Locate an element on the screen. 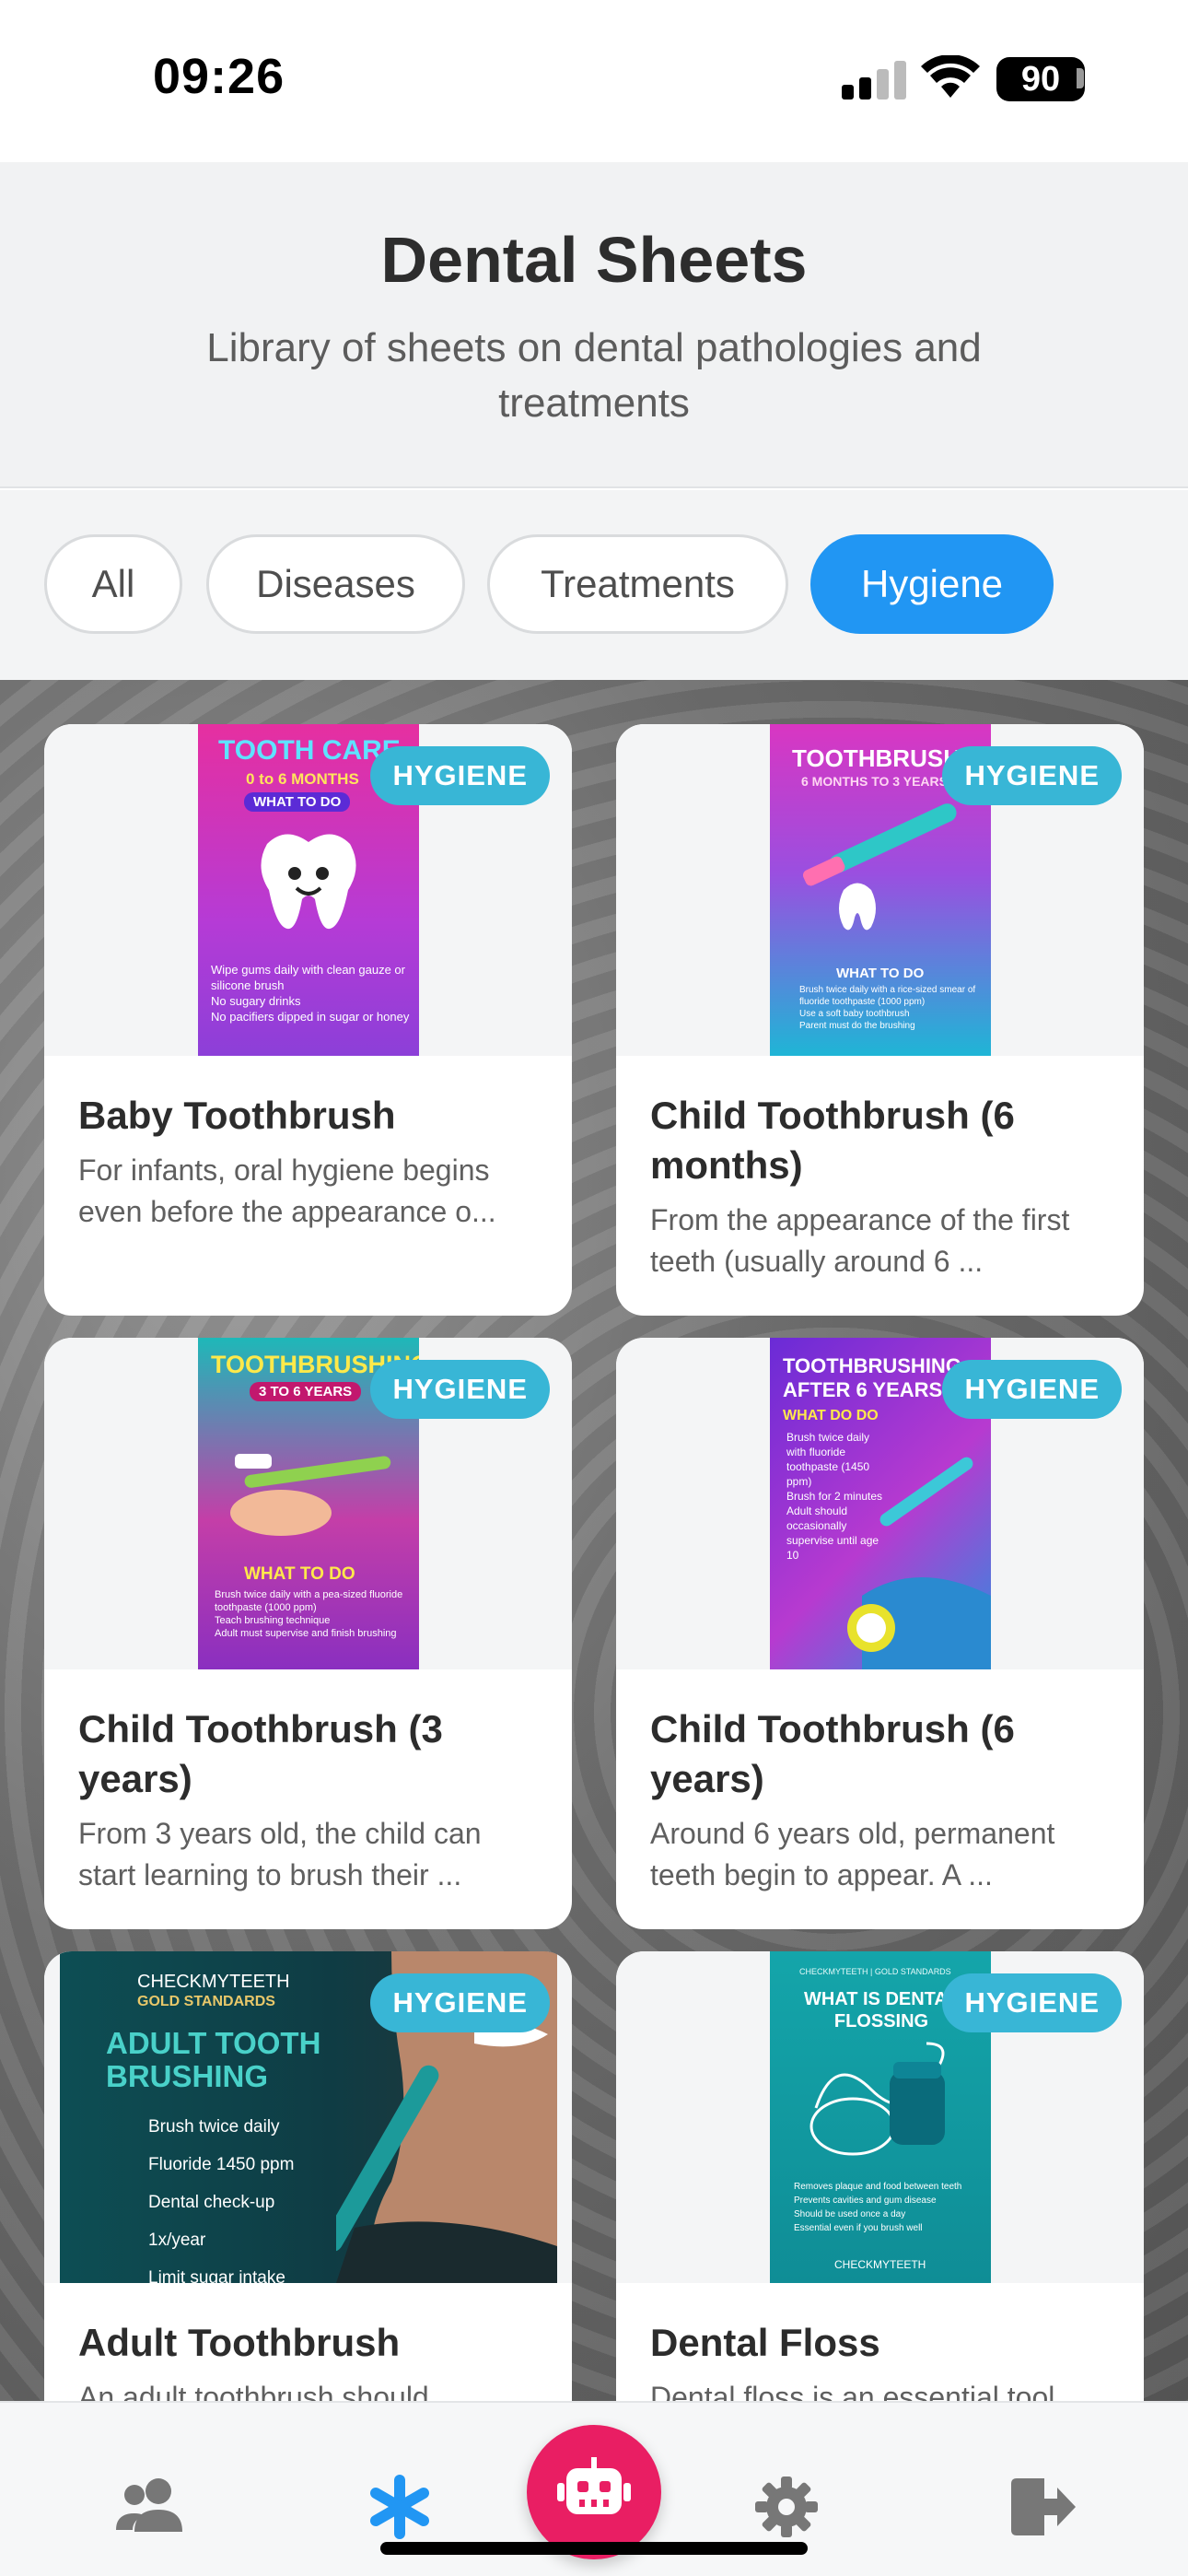 This screenshot has width=1188, height=2576. card-title: Child Toothbrush (3 years) is located at coordinates (260, 1754).